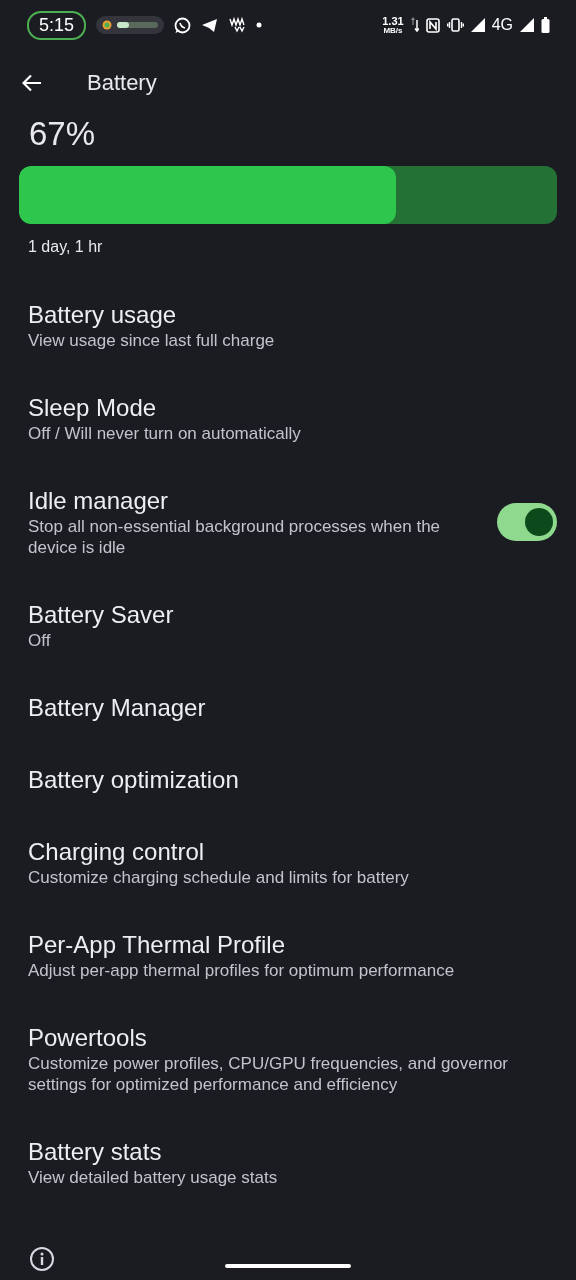 The width and height of the screenshot is (576, 1280). I want to click on settings-item: Battery stats View detailed battery usage stats, so click(288, 1162).